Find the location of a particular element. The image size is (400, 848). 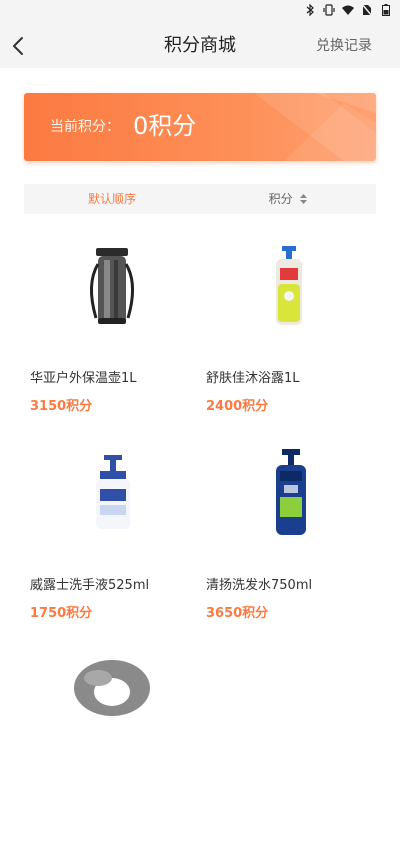

product-name: 舒肤佳沐浴露1L is located at coordinates (253, 378).